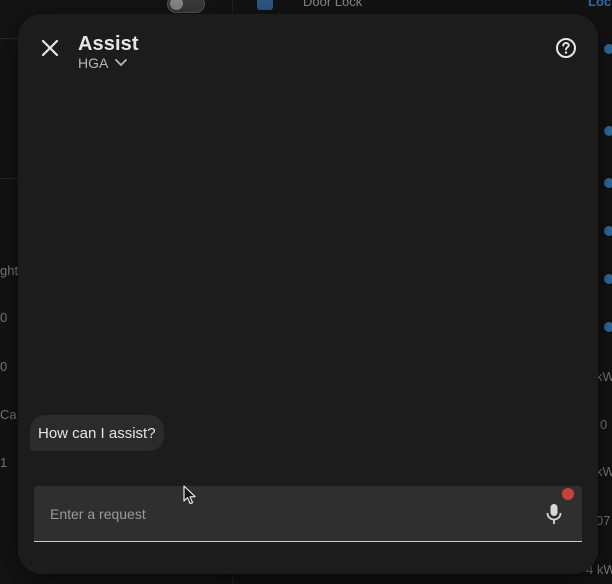 The height and width of the screenshot is (584, 612). Describe the element at coordinates (8, 414) in the screenshot. I see `background-label: Ca` at that location.